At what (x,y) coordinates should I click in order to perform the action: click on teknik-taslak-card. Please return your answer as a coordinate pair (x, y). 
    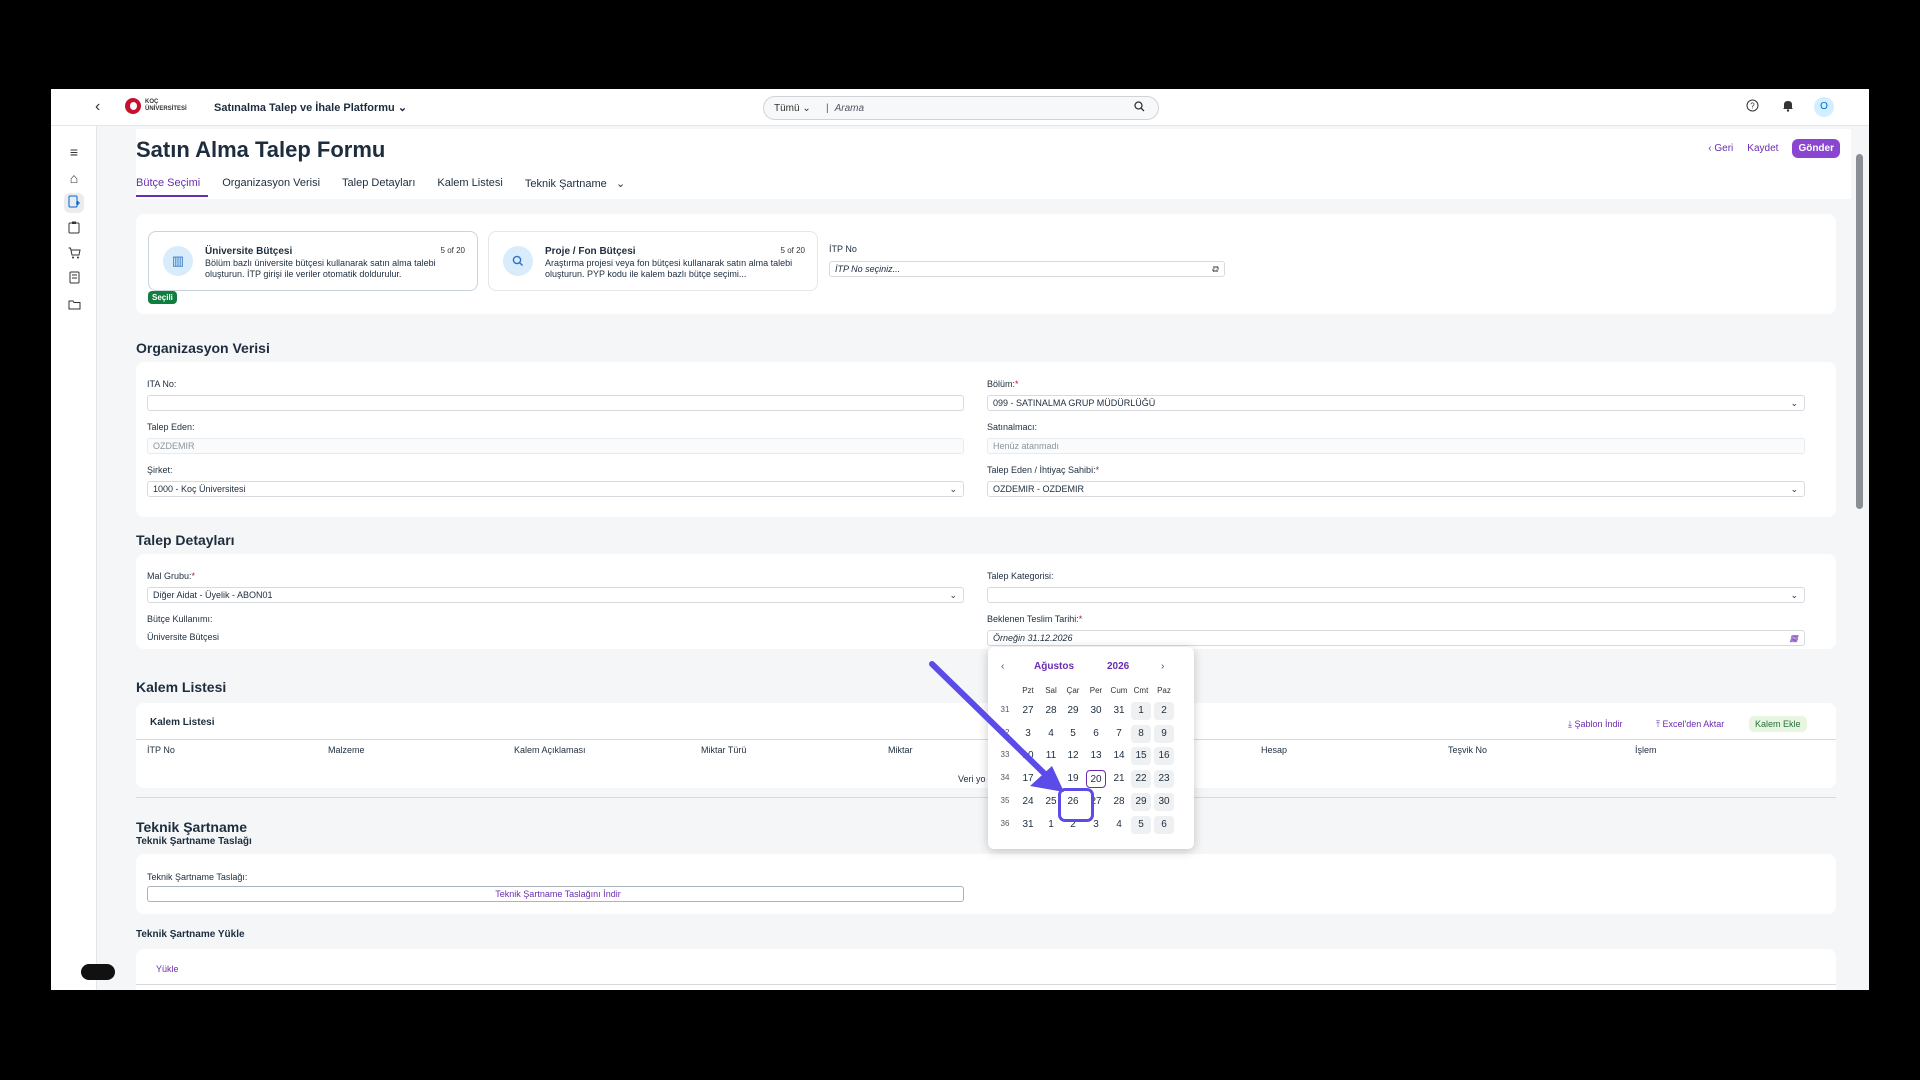
    Looking at the image, I should click on (986, 884).